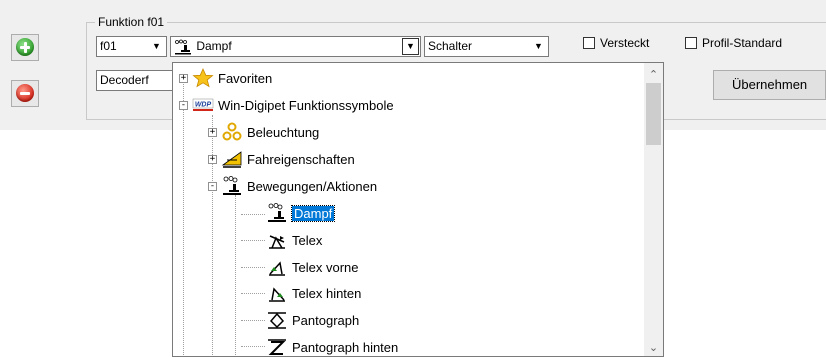 The height and width of the screenshot is (357, 826). I want to click on telex-front-icon, so click(277, 268).